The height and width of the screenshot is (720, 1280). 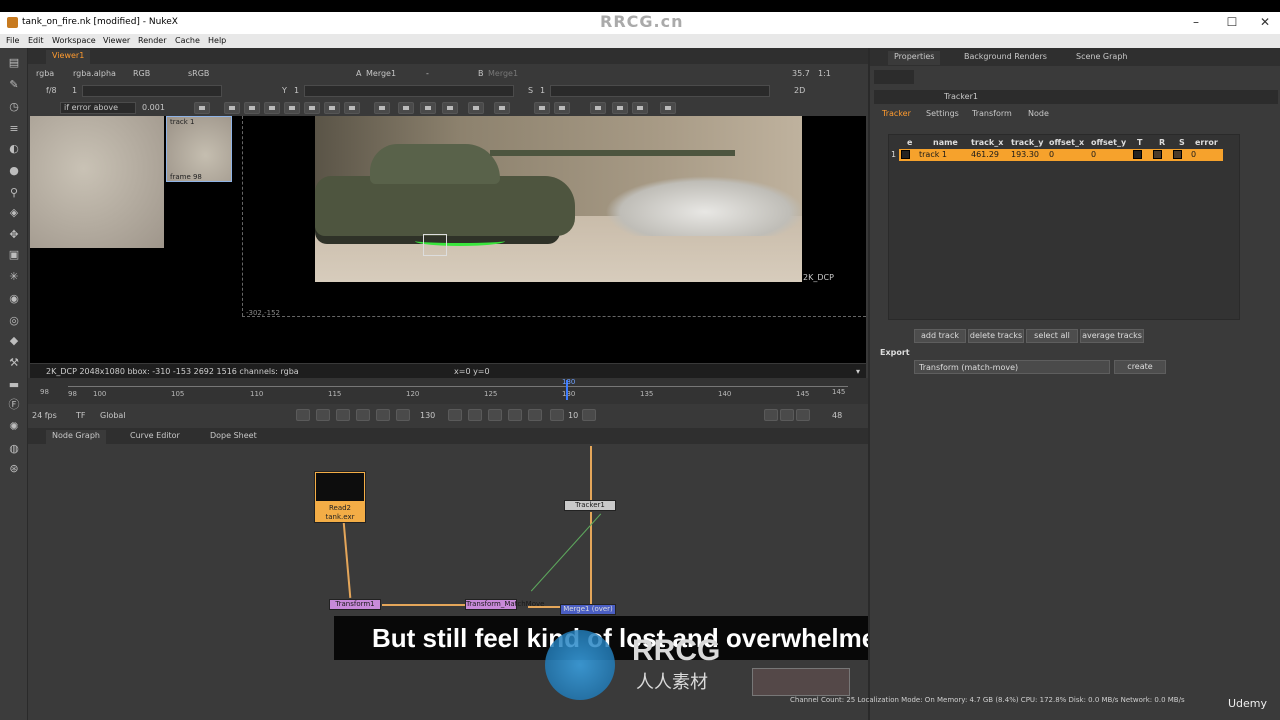 I want to click on track-back-btn, so click(x=232, y=108).